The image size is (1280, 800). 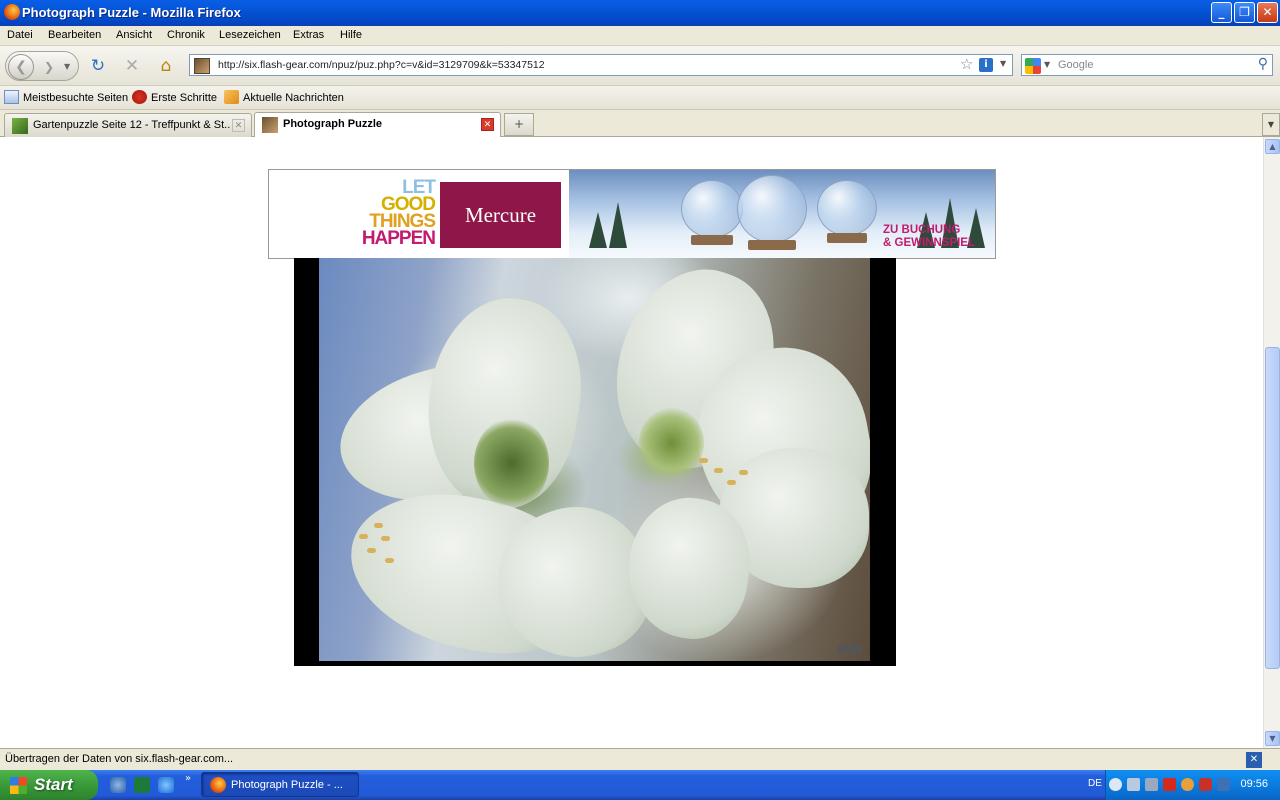 What do you see at coordinates (11, 97) in the screenshot?
I see `folder-icon` at bounding box center [11, 97].